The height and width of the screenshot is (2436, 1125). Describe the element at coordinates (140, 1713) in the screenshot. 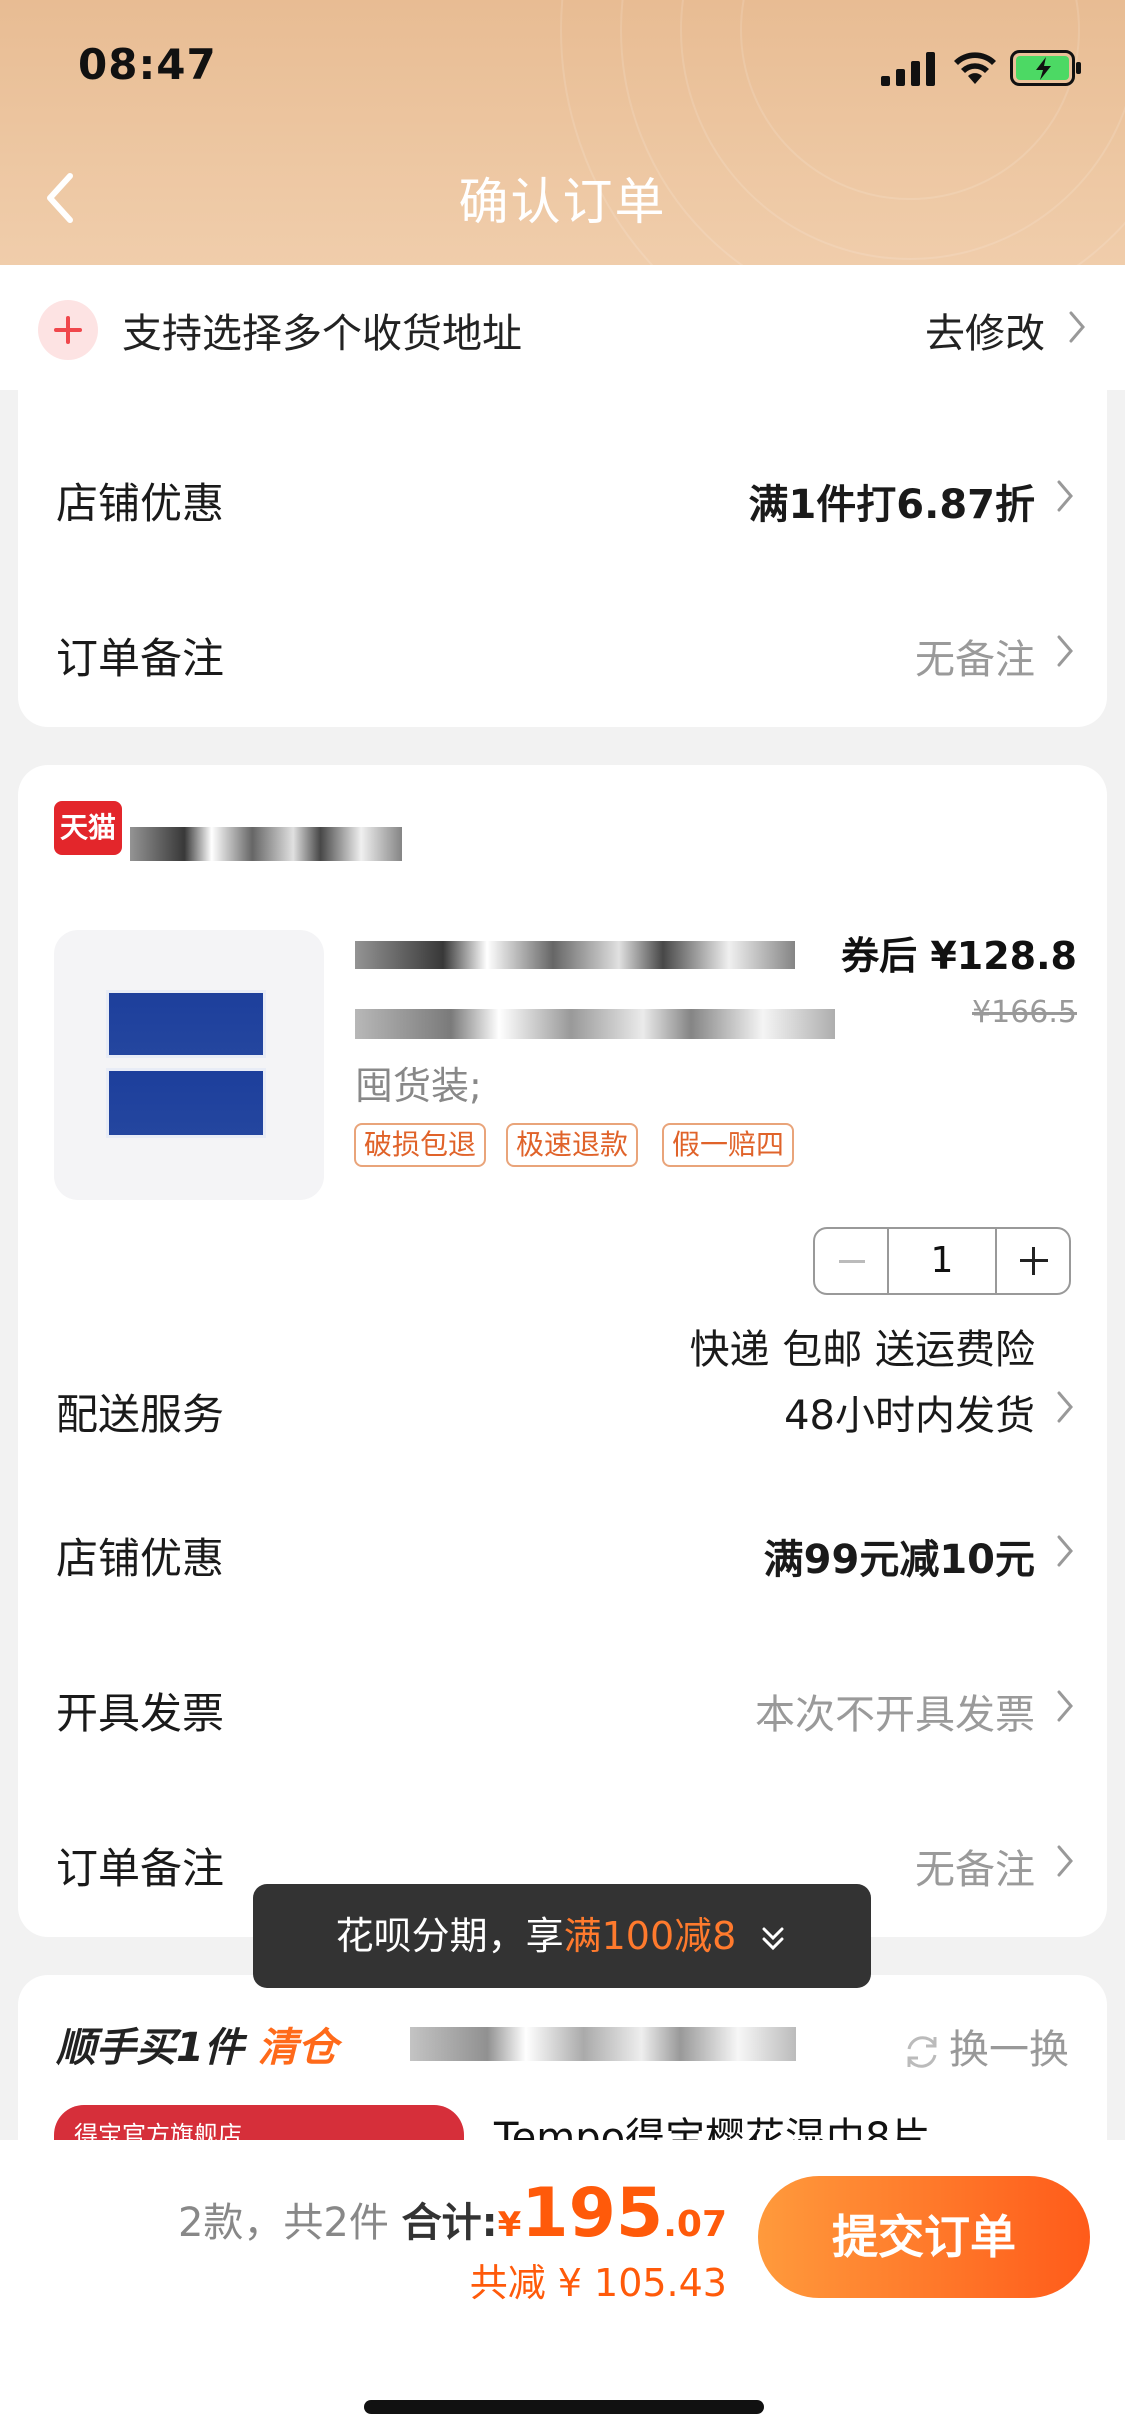

I see `row-label: 开具发票` at that location.